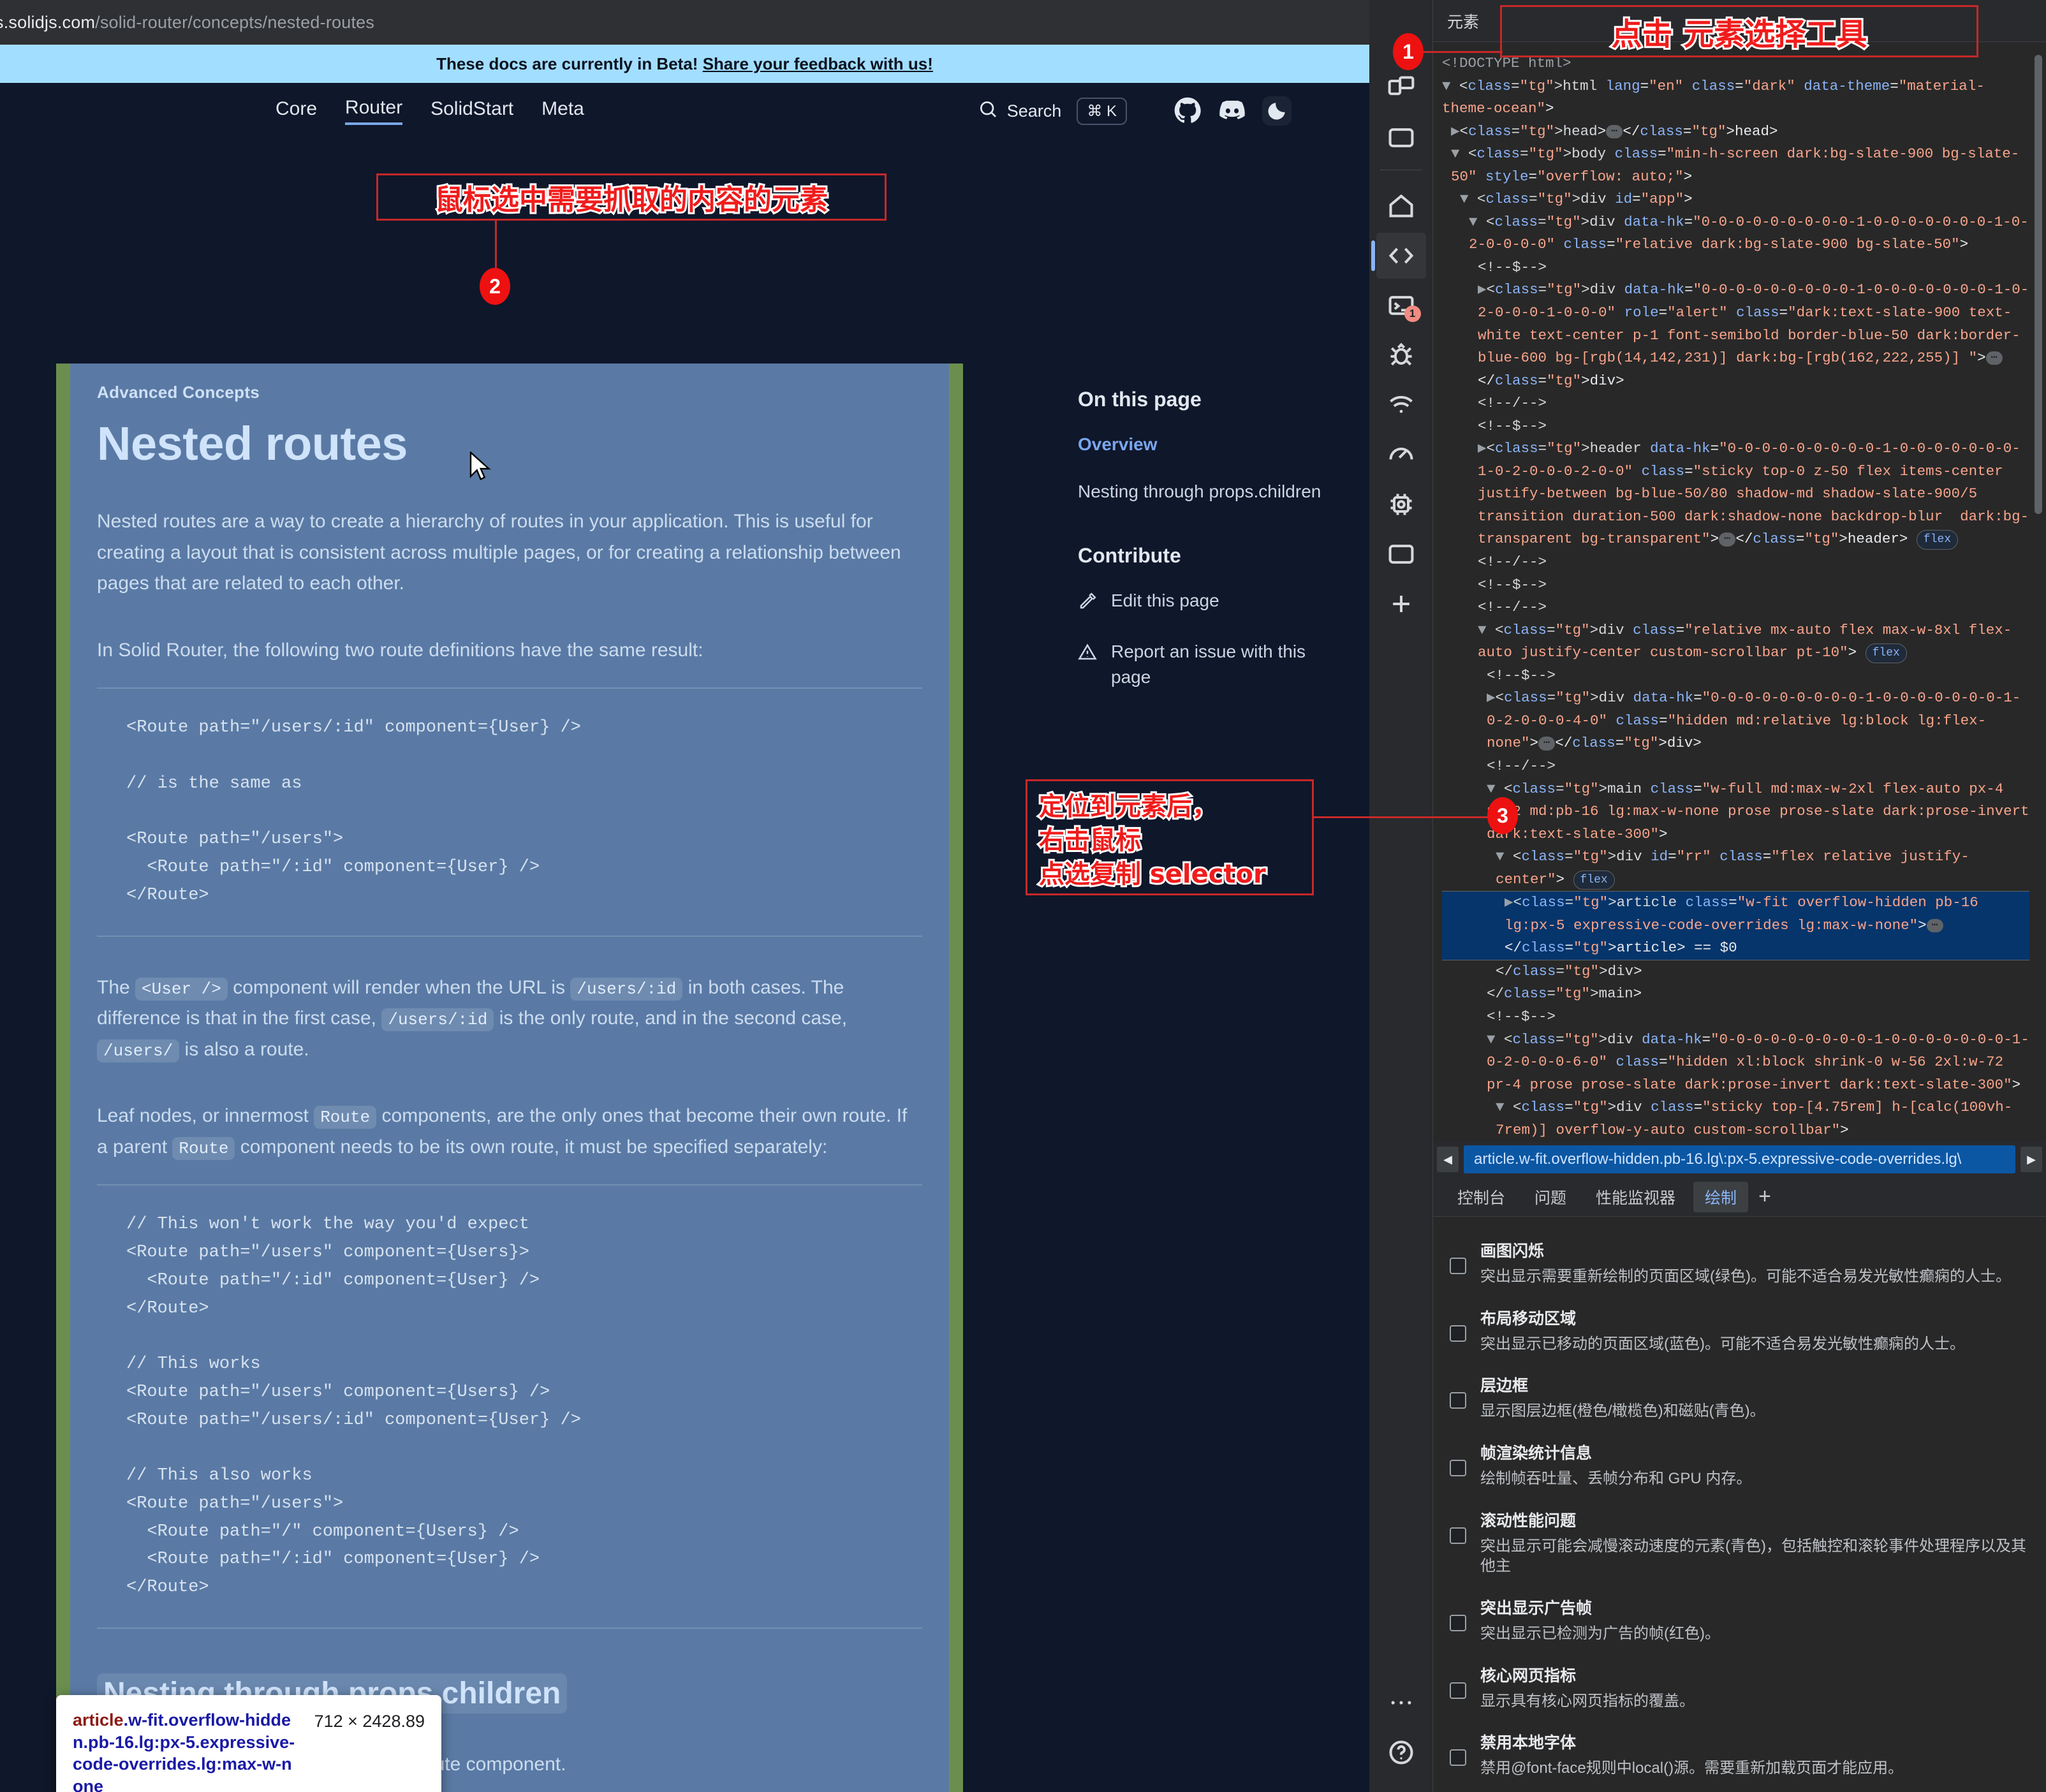 This screenshot has width=2046, height=1792. Describe the element at coordinates (1205, 664) in the screenshot. I see `contribute-report-issue: Report an issue with this page` at that location.